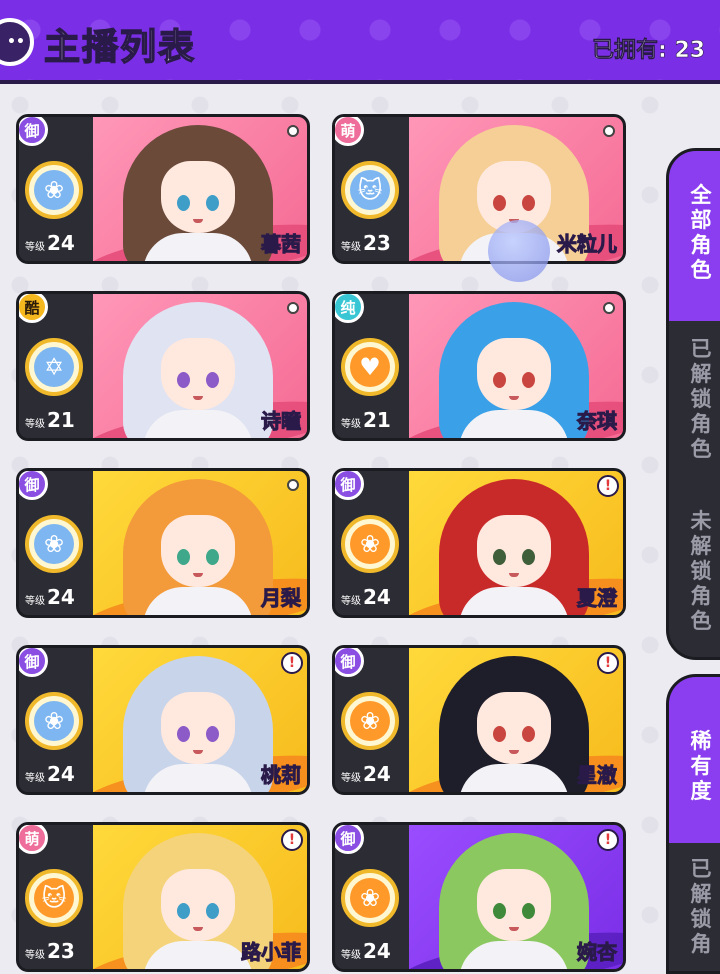 Image resolution: width=720 pixels, height=974 pixels. I want to click on page-title: 主播列表, so click(120, 47).